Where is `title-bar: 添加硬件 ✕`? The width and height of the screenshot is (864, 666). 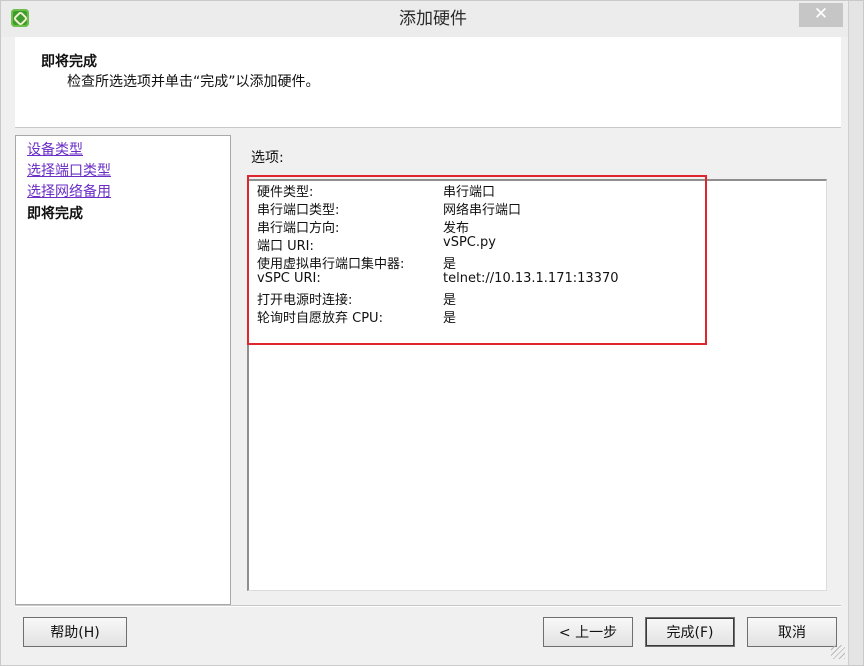
title-bar: 添加硬件 ✕ is located at coordinates (432, 19).